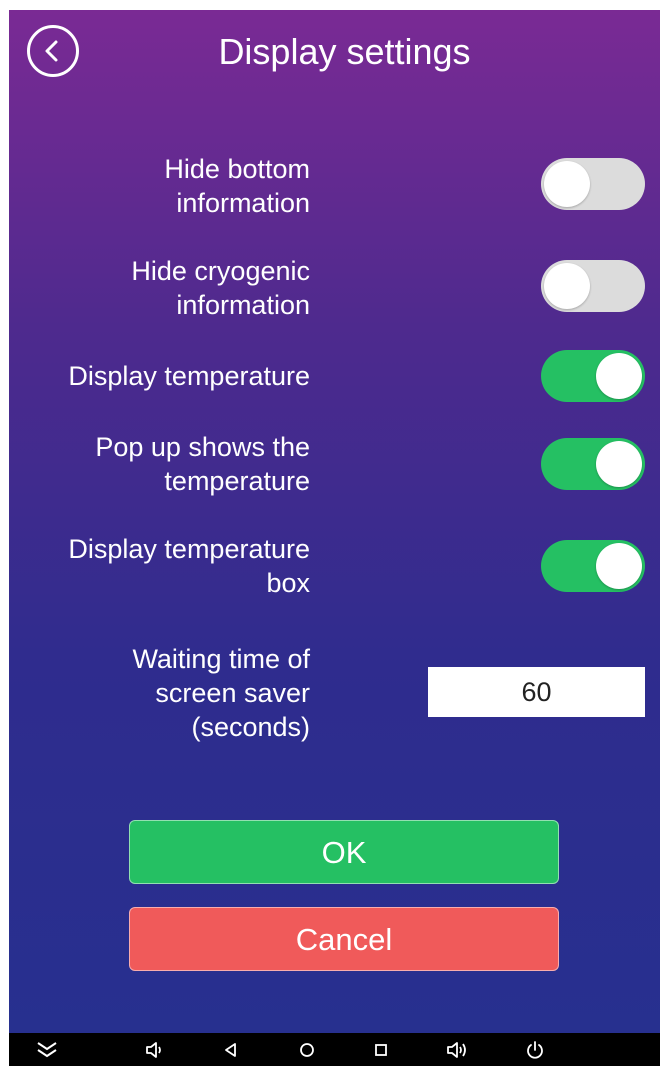  I want to click on temperature-box-toggle, so click(593, 566).